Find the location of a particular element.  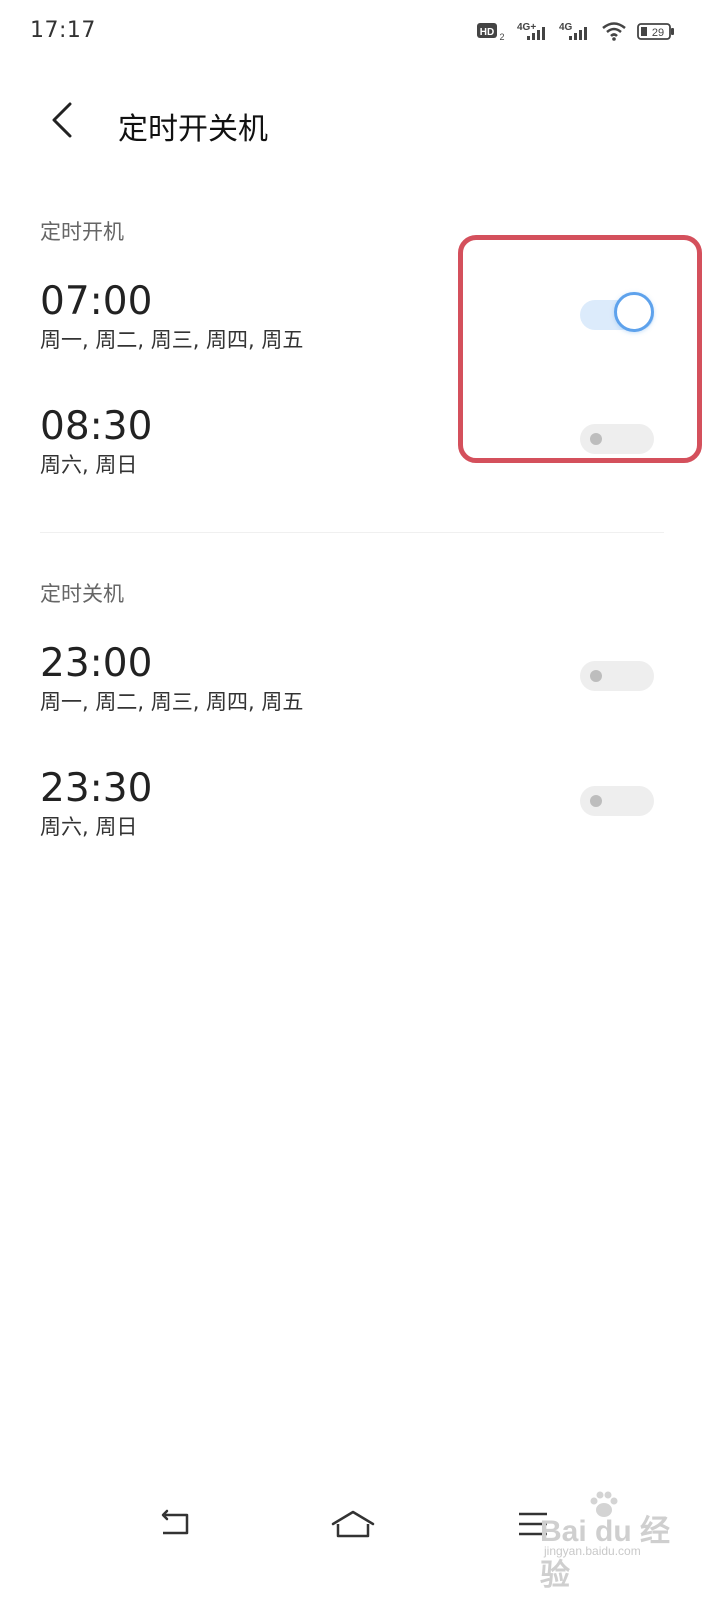

status-icons: HD 2 4G+ 4G 29 is located at coordinates (576, 31).